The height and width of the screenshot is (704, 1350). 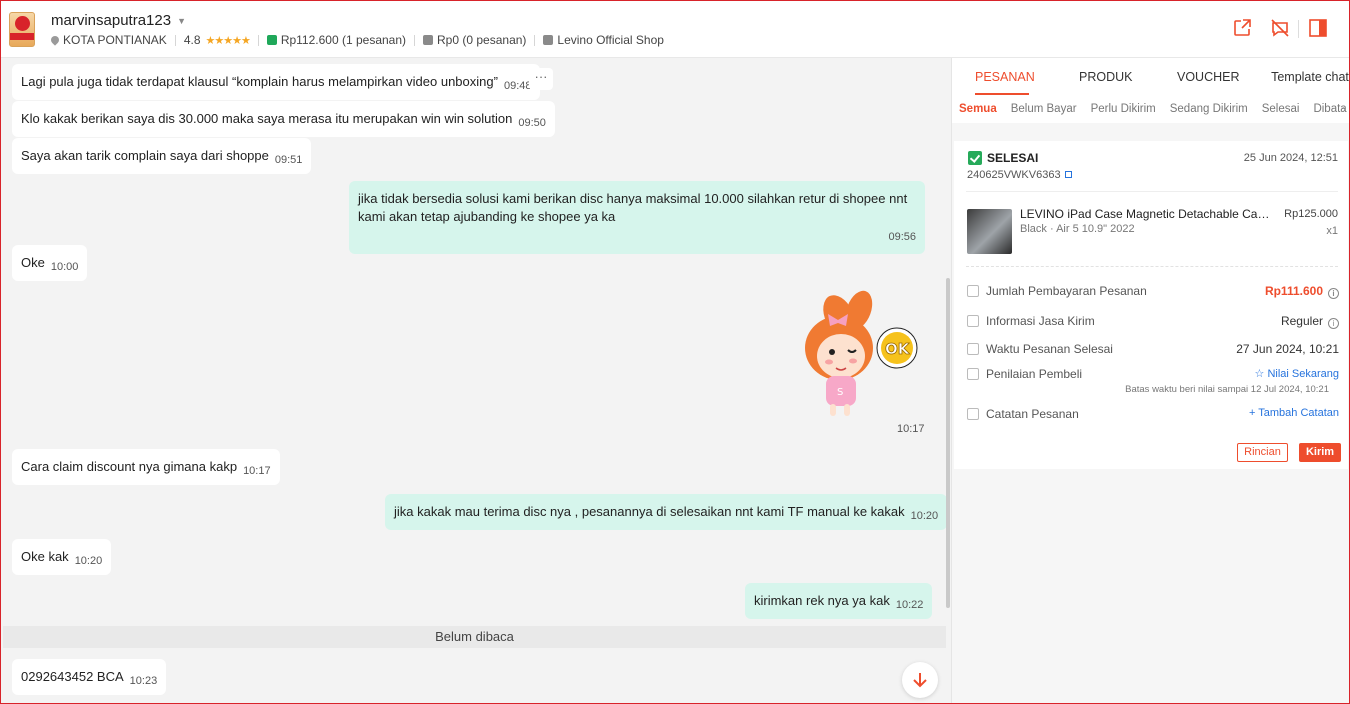 What do you see at coordinates (111, 20) in the screenshot?
I see `username-label: marvinsaputra123` at bounding box center [111, 20].